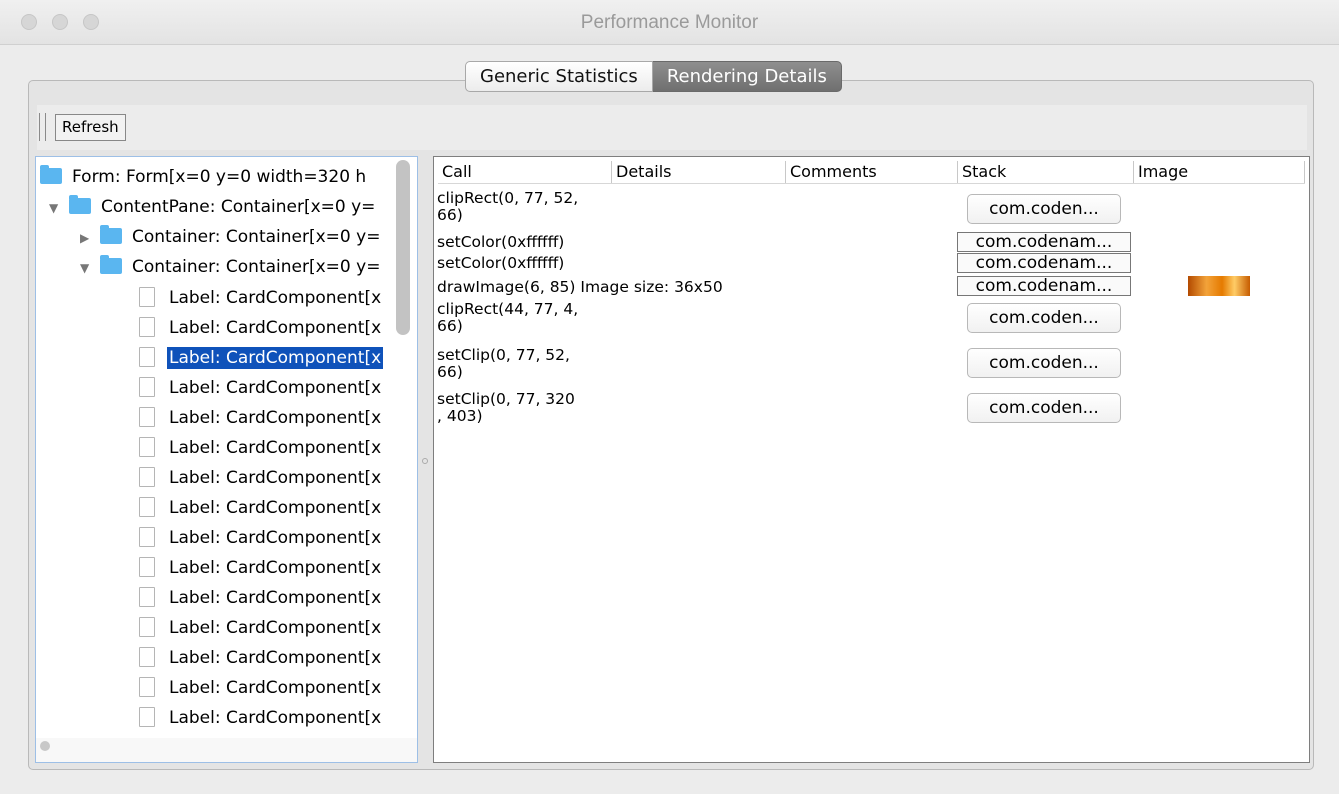 The image size is (1339, 794). Describe the element at coordinates (231, 237) in the screenshot. I see `tree-node-container-collapsed: ▶ Container: Container[x=0 y=` at that location.